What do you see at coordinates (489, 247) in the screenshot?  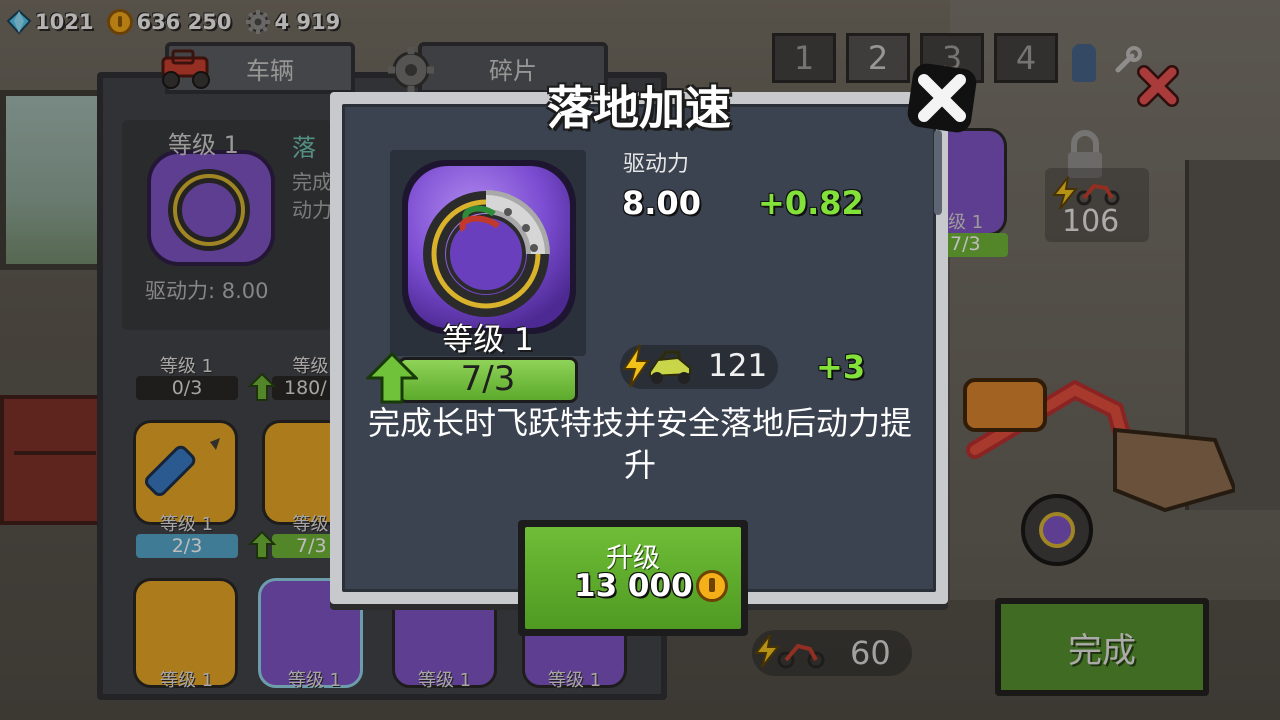 I see `landing-boost-part-icon` at bounding box center [489, 247].